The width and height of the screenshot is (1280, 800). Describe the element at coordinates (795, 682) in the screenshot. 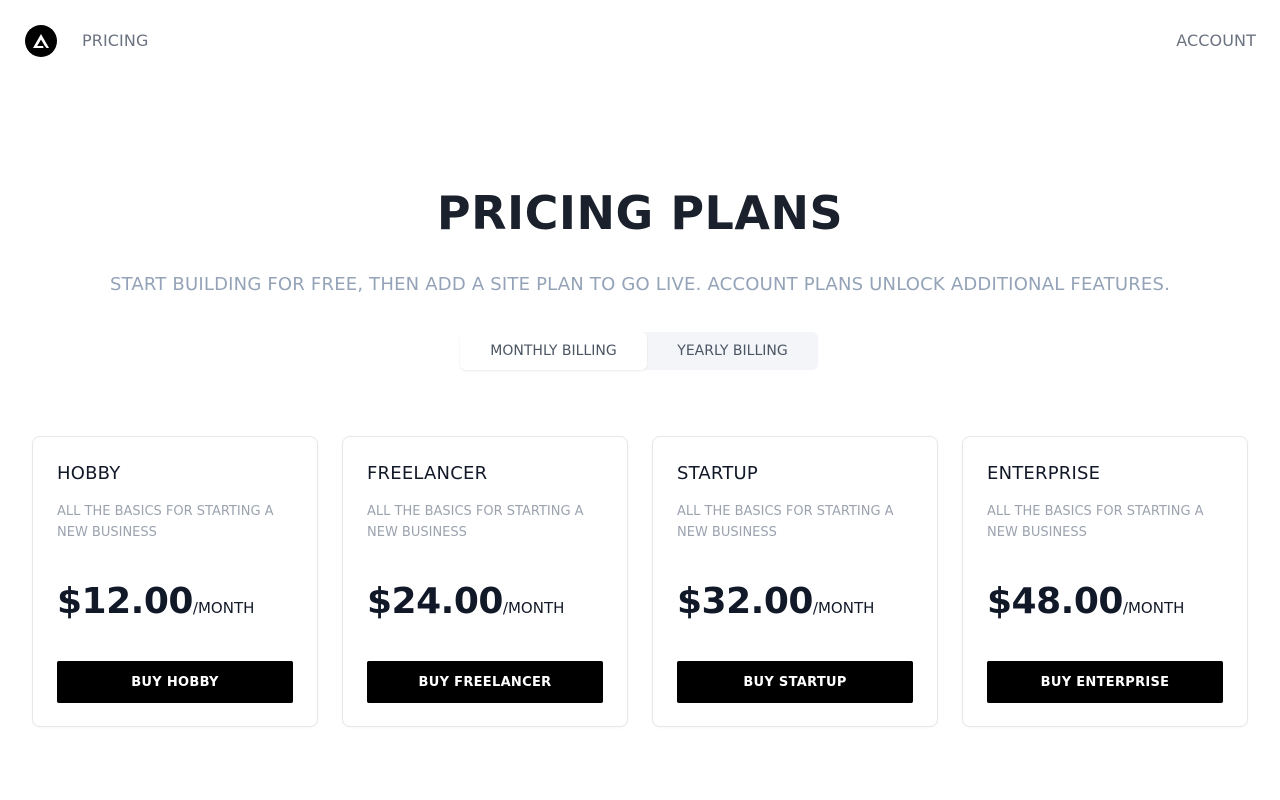

I see `buy-startup-button: BUY STARTUP` at that location.